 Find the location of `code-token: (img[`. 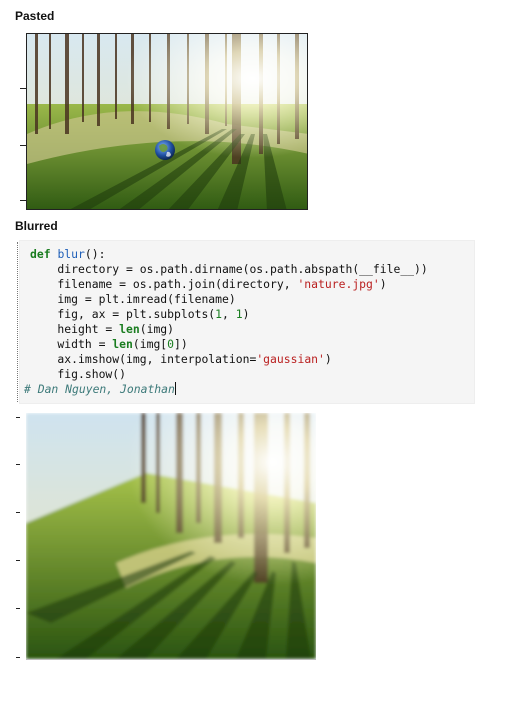

code-token: (img[ is located at coordinates (150, 344).